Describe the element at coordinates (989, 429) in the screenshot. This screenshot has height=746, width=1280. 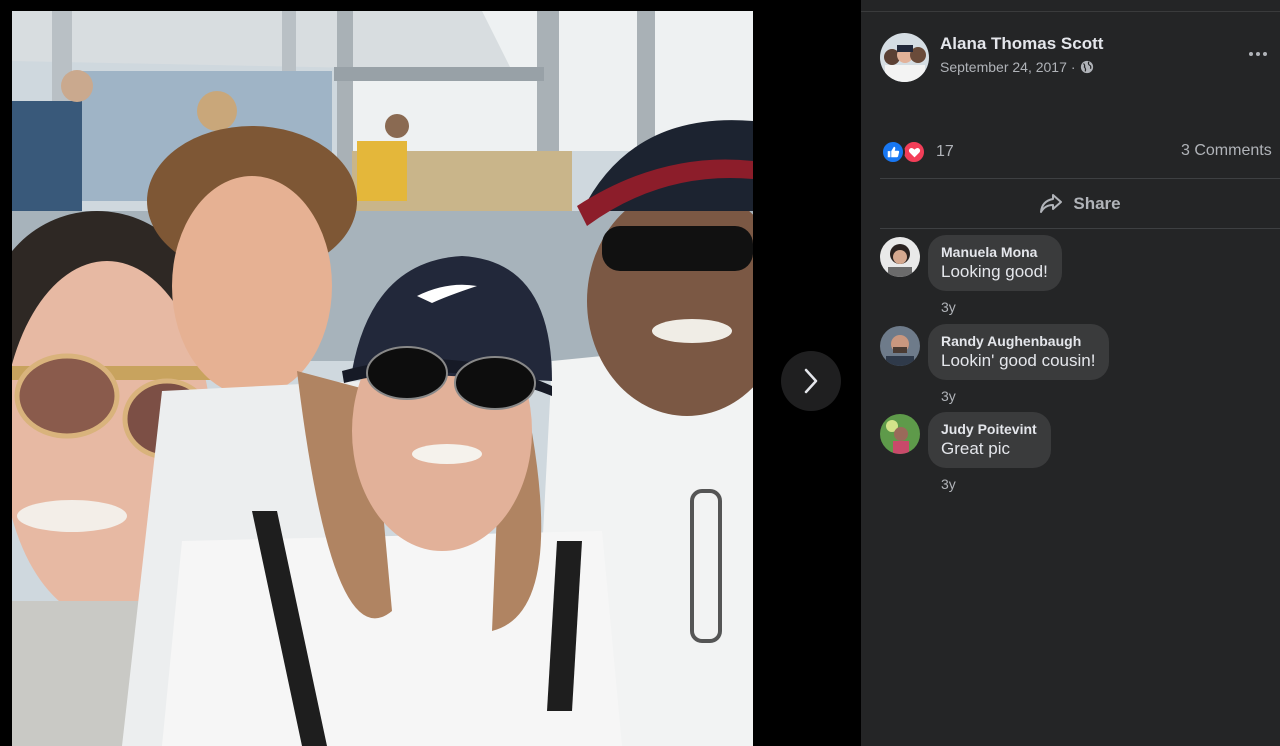
I see `comment-author: Judy Poitevint` at that location.